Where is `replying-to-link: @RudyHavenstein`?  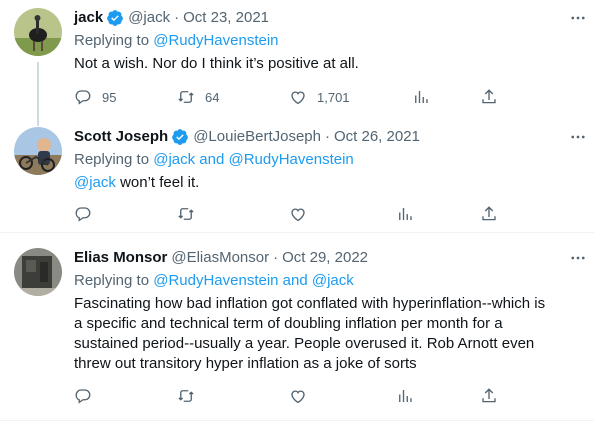
replying-to-link: @RudyHavenstein is located at coordinates (215, 40).